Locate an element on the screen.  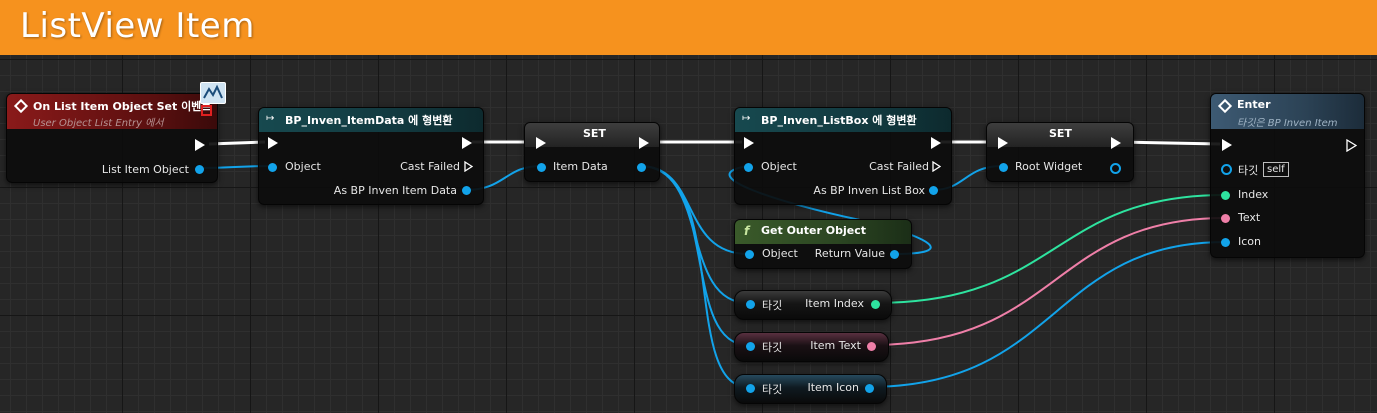
wire-item-data-get-icon is located at coordinates (694, 276).